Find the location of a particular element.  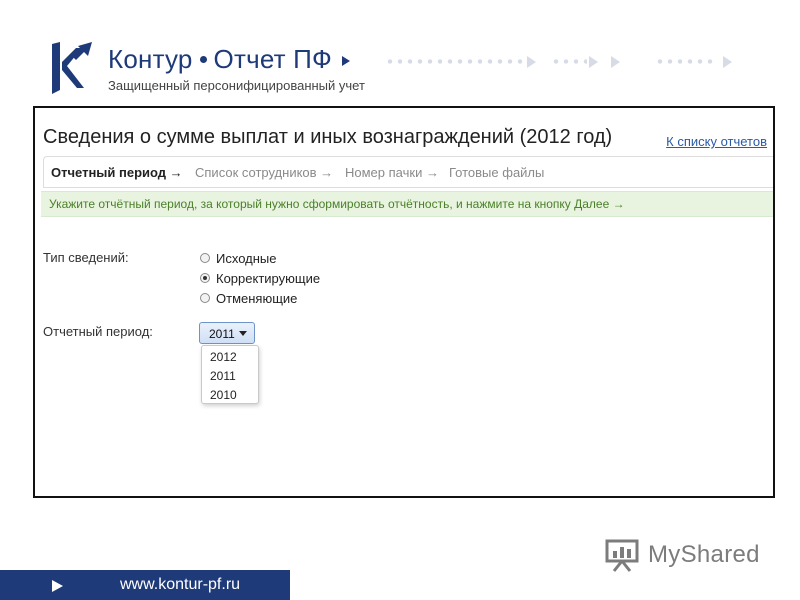

period-select-value: 2011 is located at coordinates (222, 334).